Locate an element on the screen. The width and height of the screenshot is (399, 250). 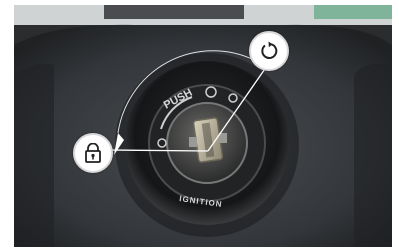
rotate-callout is located at coordinates (269, 51).